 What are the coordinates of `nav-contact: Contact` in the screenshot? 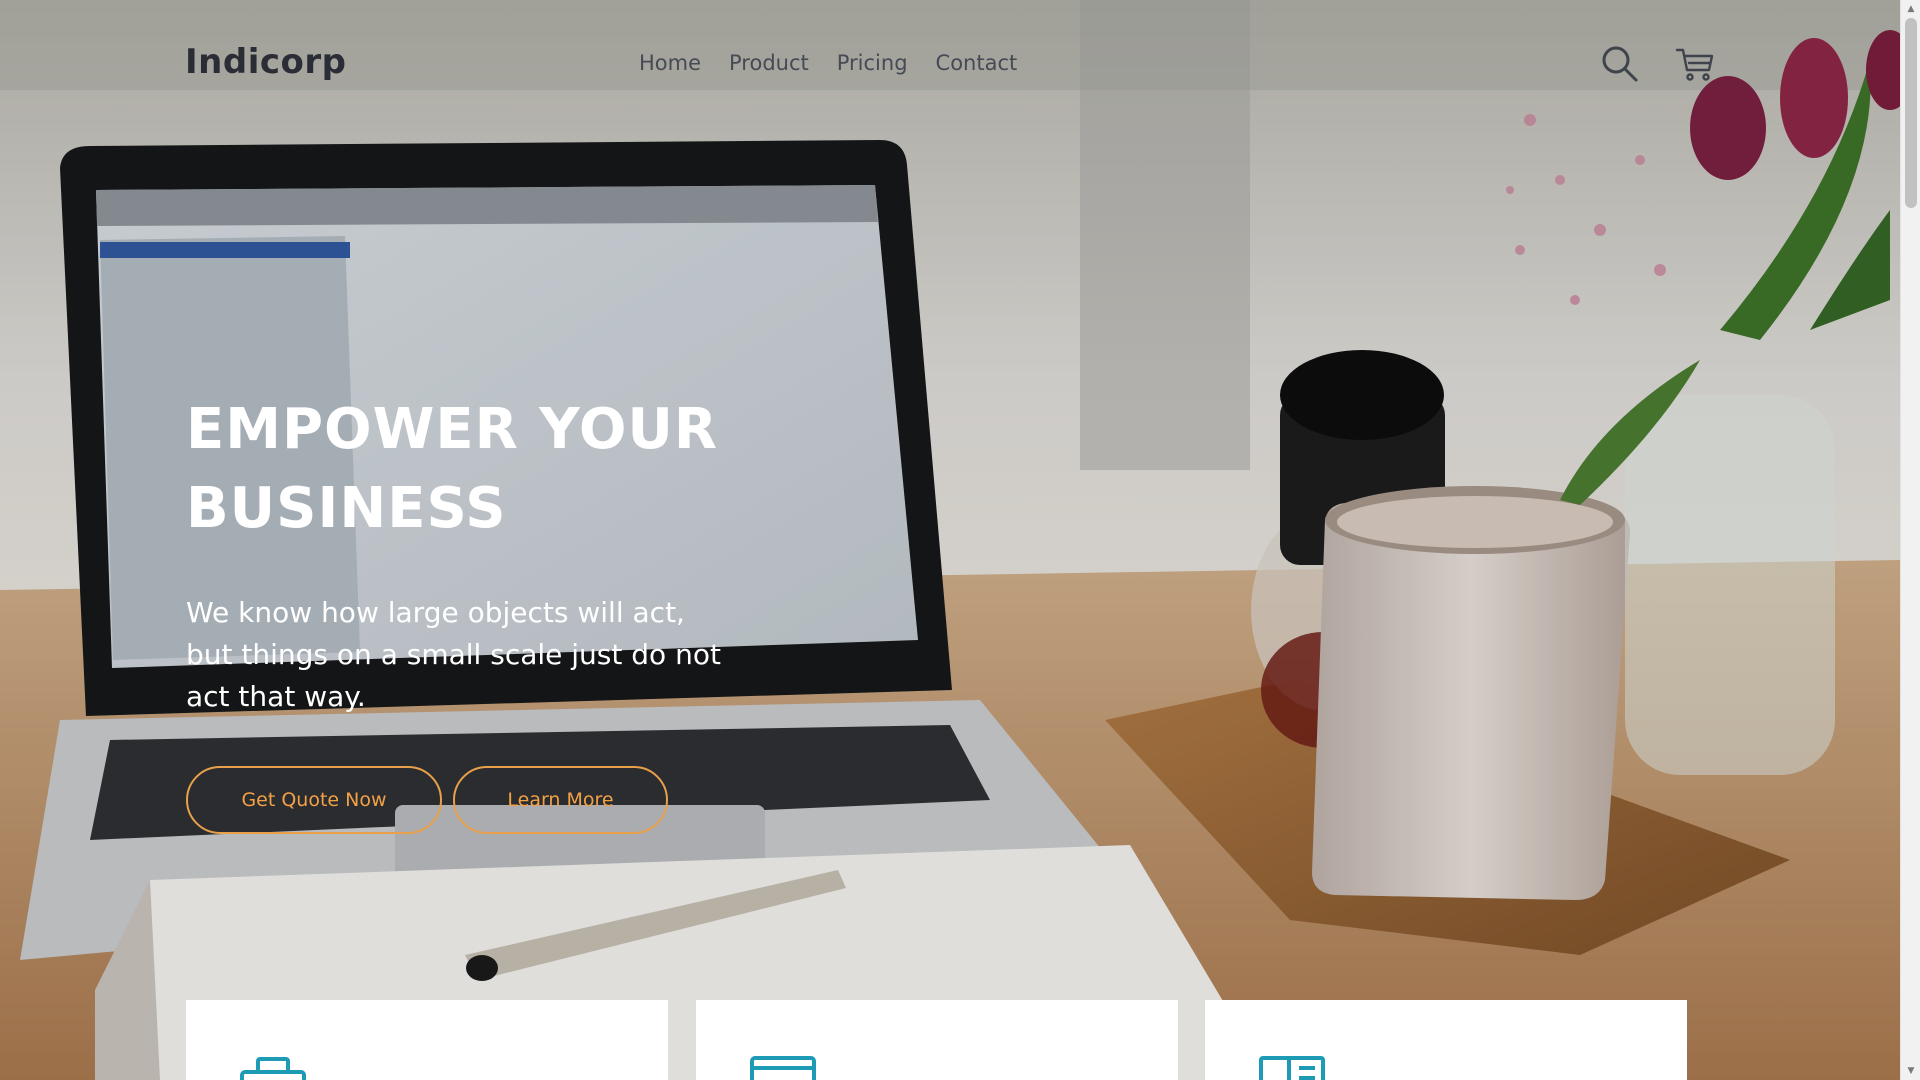 It's located at (977, 63).